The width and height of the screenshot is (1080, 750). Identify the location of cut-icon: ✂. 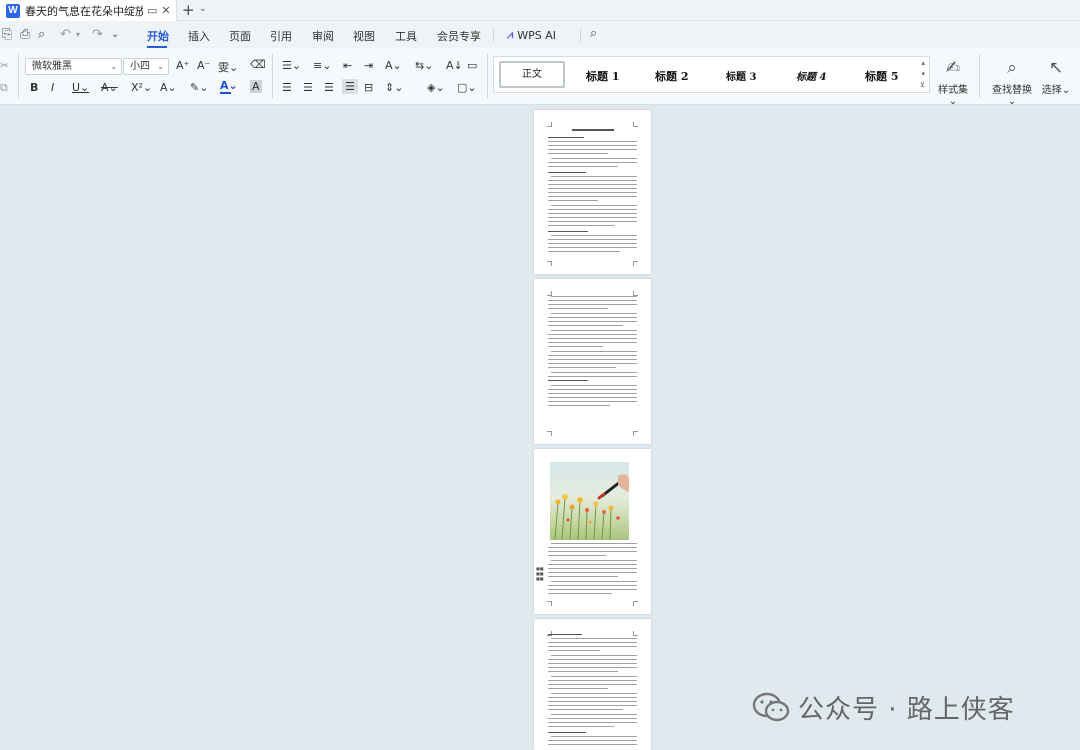
(4, 65).